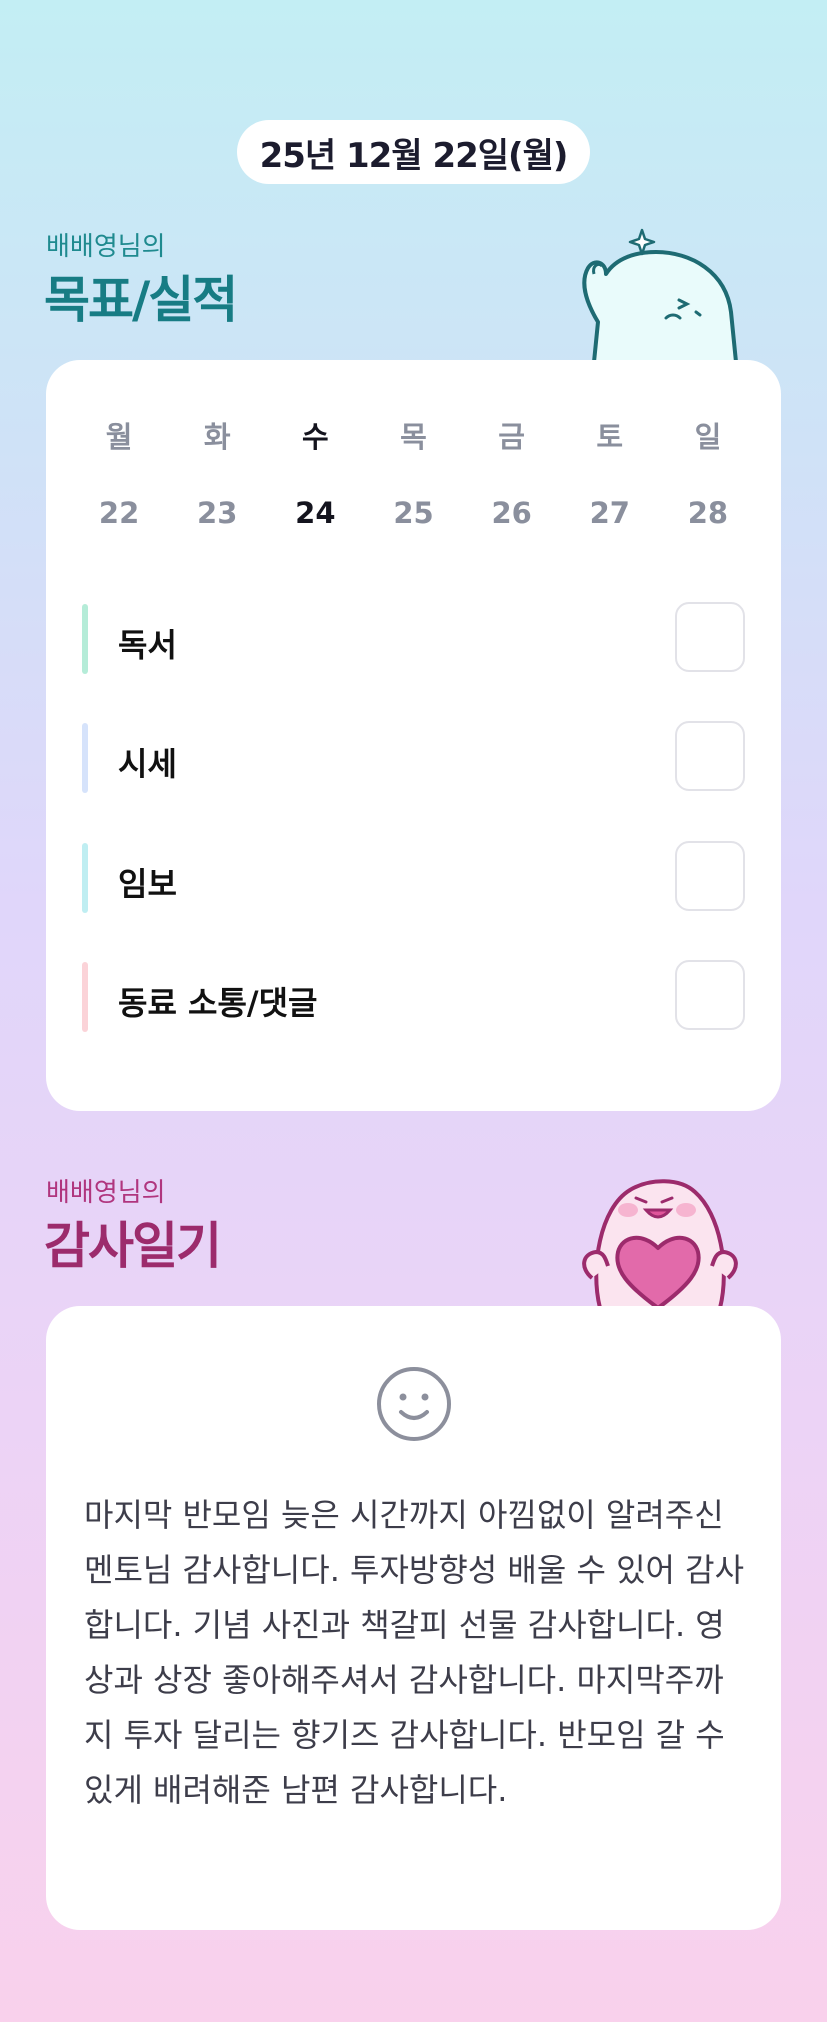 This screenshot has width=827, height=2022. I want to click on goal-item-site-visit: 임보, so click(413, 878).